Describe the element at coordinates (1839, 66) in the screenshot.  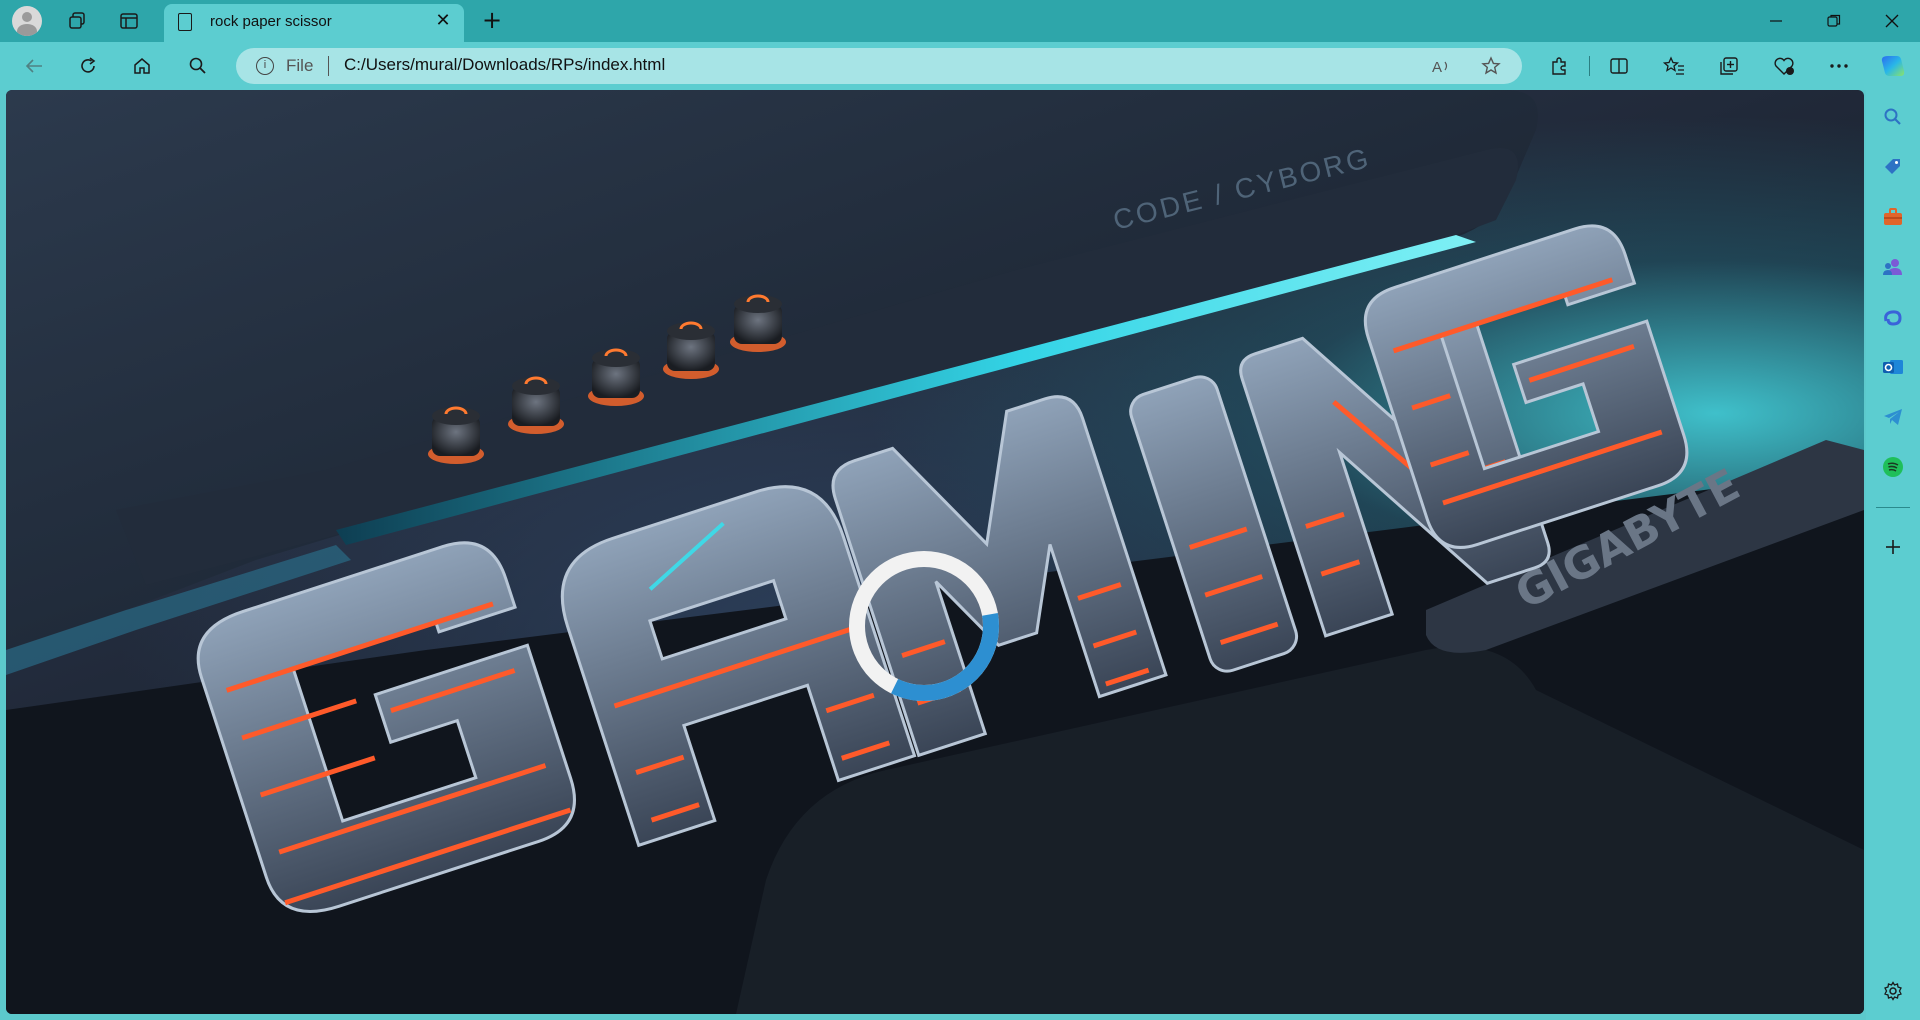
I see `more-icon` at that location.